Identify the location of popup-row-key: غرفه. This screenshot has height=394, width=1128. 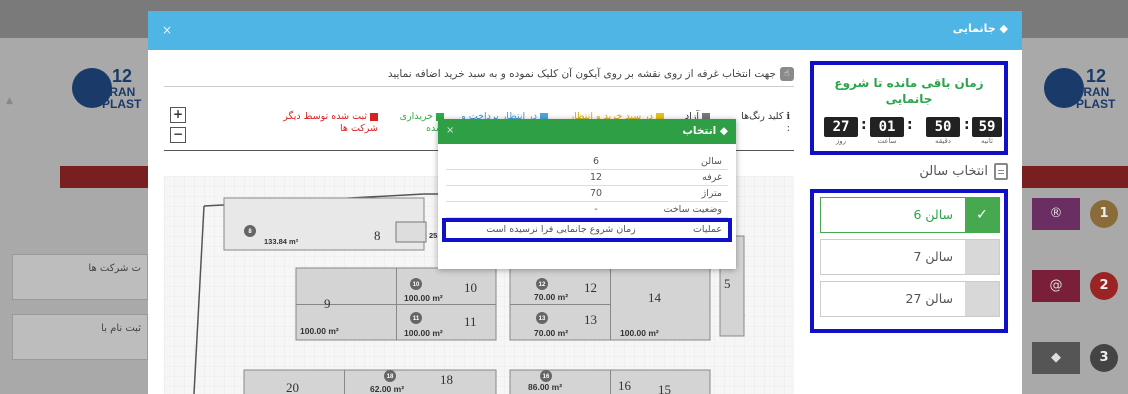
(712, 177).